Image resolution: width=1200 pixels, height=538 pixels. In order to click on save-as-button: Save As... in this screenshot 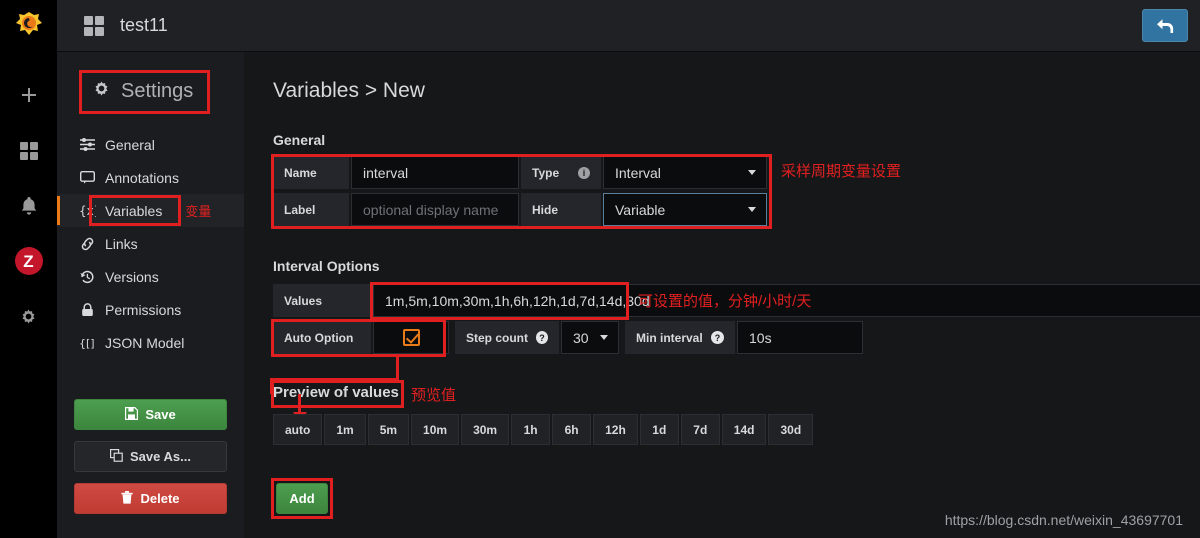, I will do `click(150, 456)`.